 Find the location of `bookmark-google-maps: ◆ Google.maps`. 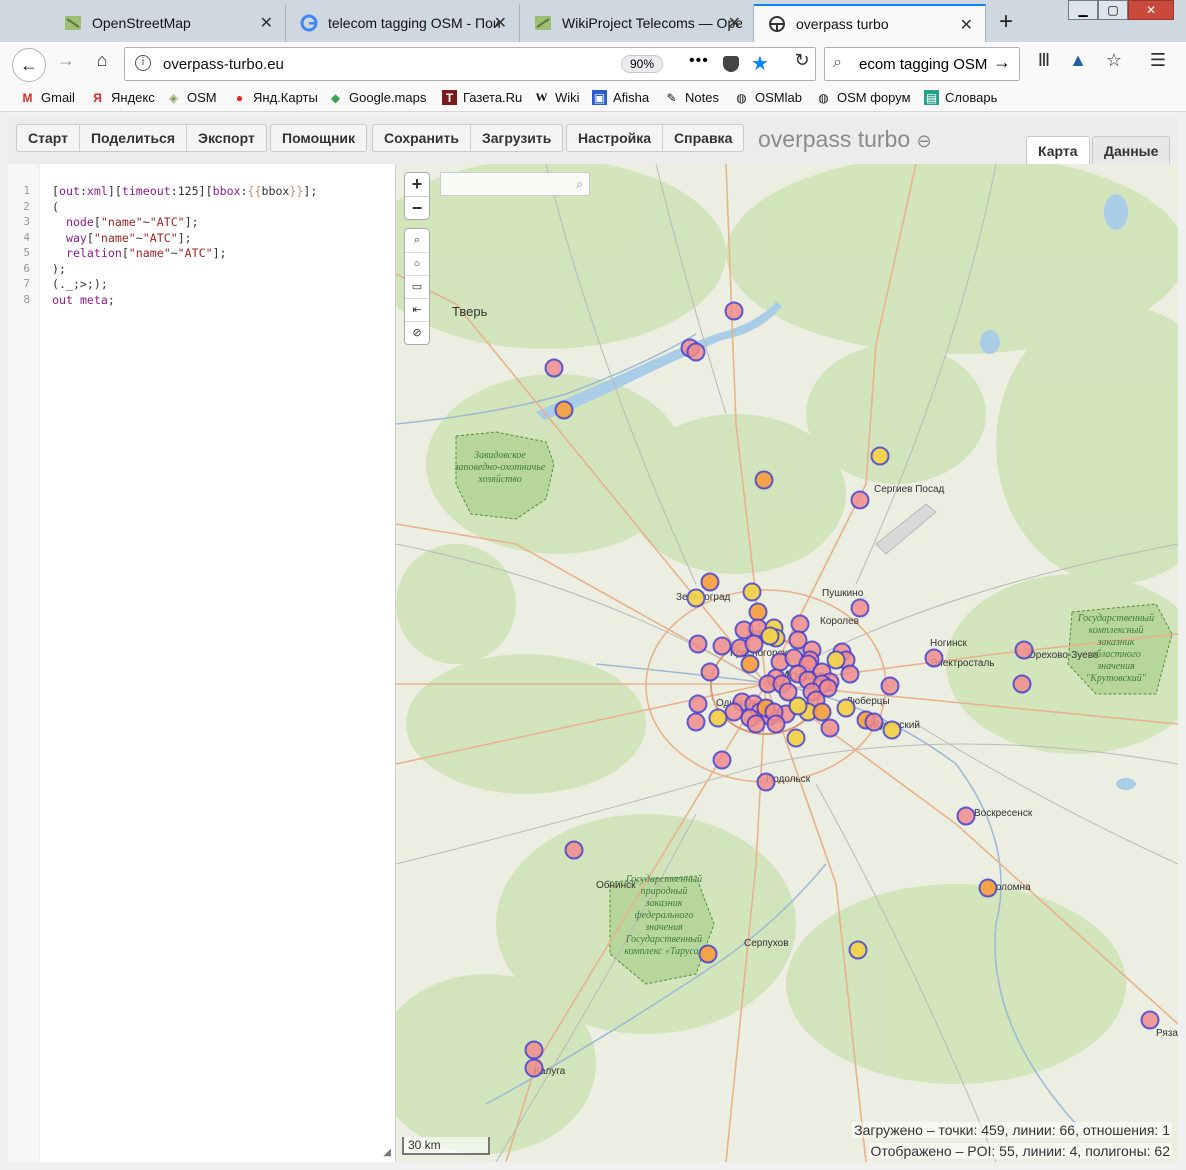

bookmark-google-maps: ◆ Google.maps is located at coordinates (377, 97).